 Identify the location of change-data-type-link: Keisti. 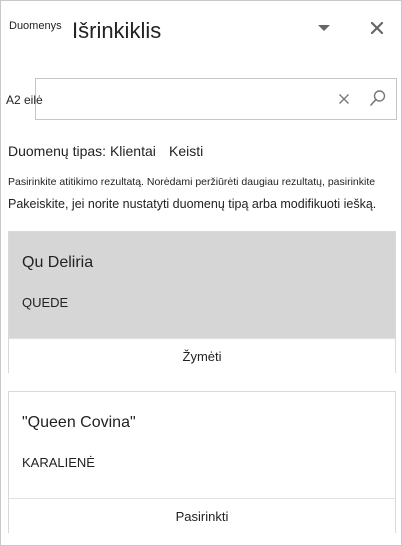
(186, 151).